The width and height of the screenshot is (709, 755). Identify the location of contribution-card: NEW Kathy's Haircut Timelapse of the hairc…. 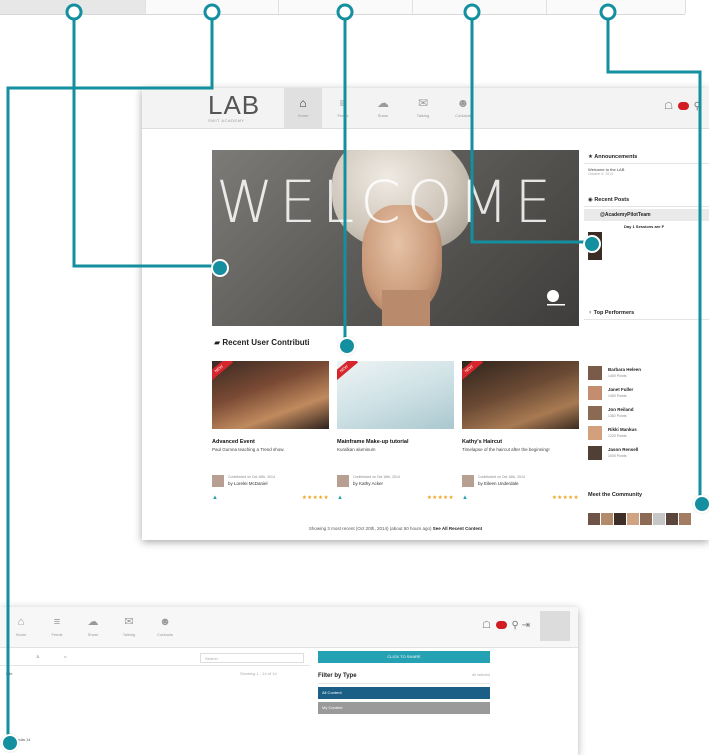
(520, 431).